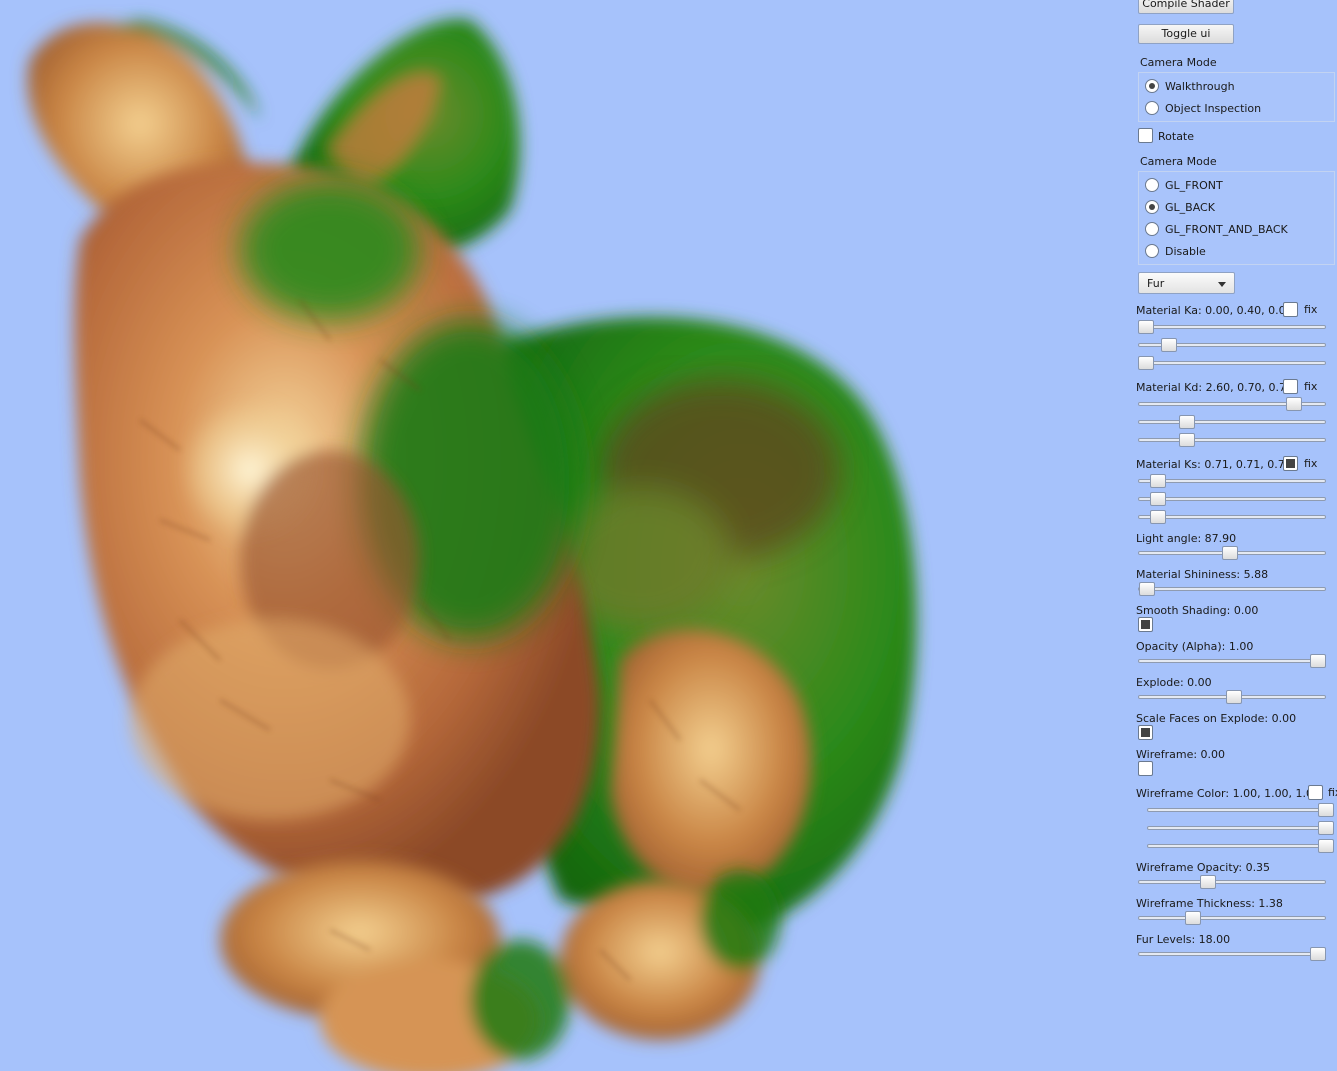 This screenshot has width=1337, height=1071. What do you see at coordinates (1232, 422) in the screenshot?
I see `material-kd-g-slider` at bounding box center [1232, 422].